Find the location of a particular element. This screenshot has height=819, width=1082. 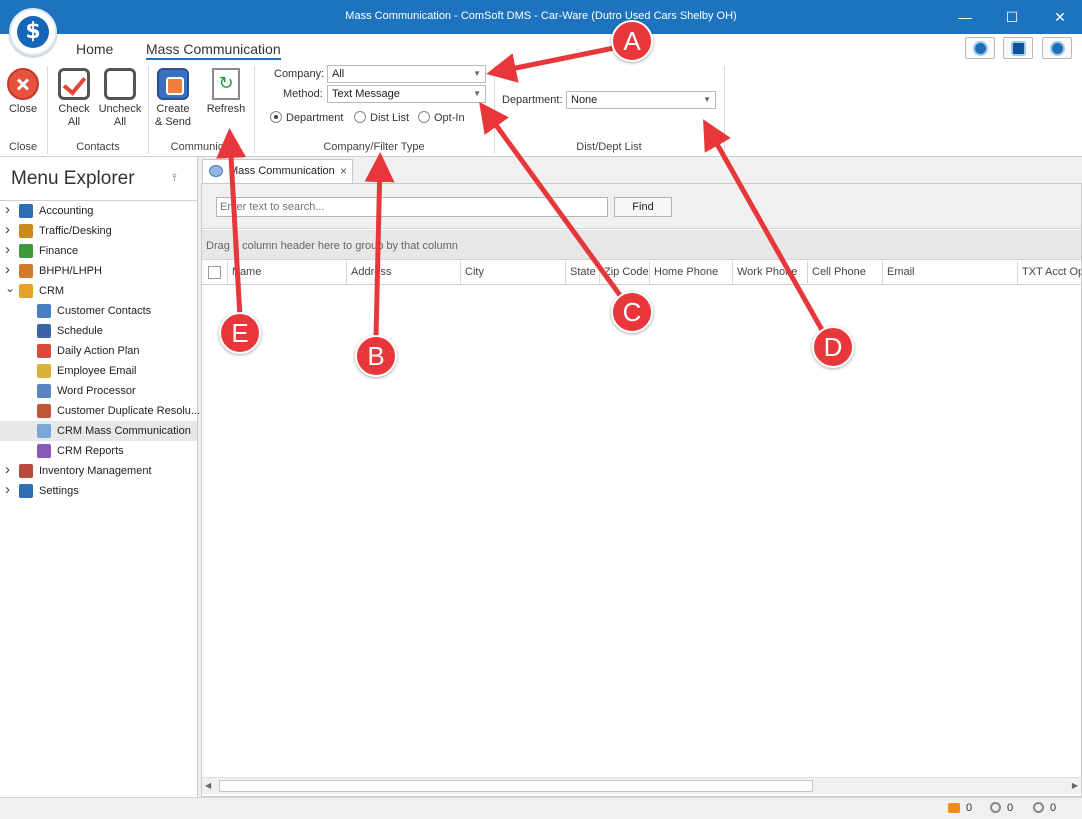

document-icon is located at coordinates (44, 391).